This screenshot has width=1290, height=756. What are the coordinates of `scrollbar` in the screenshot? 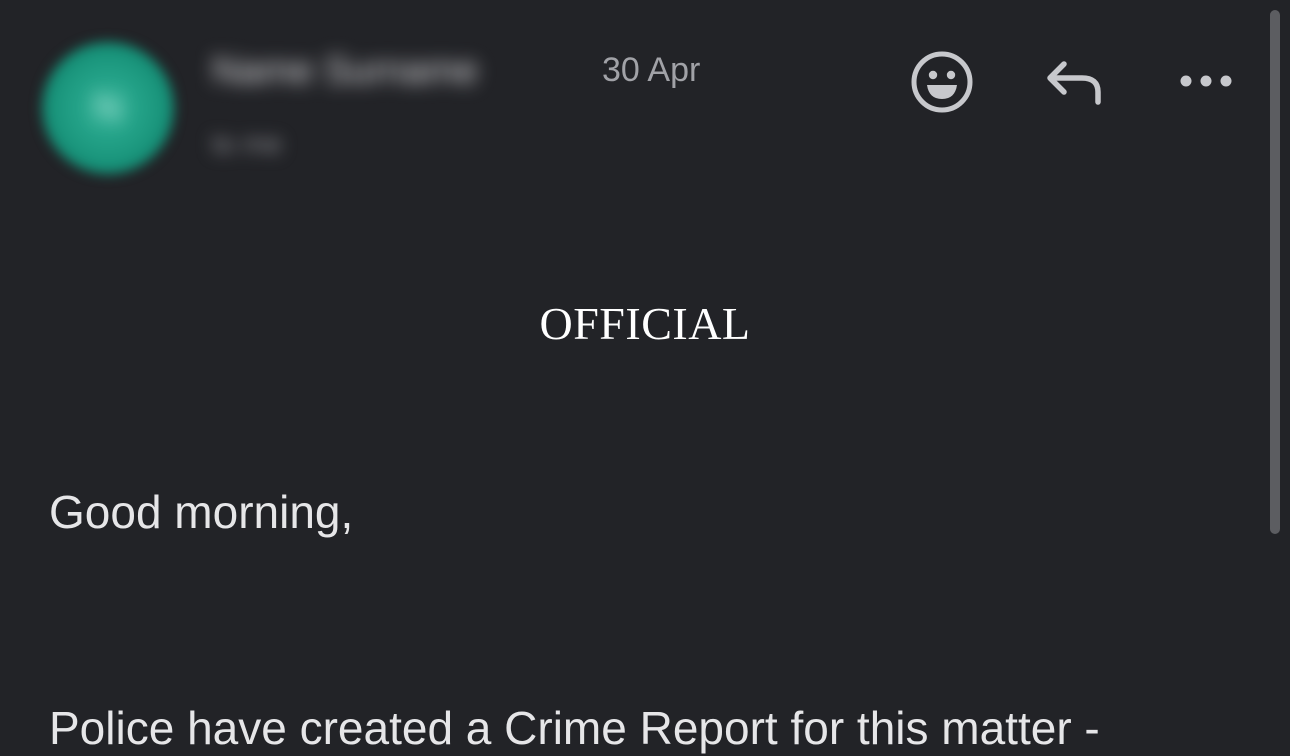 It's located at (1275, 272).